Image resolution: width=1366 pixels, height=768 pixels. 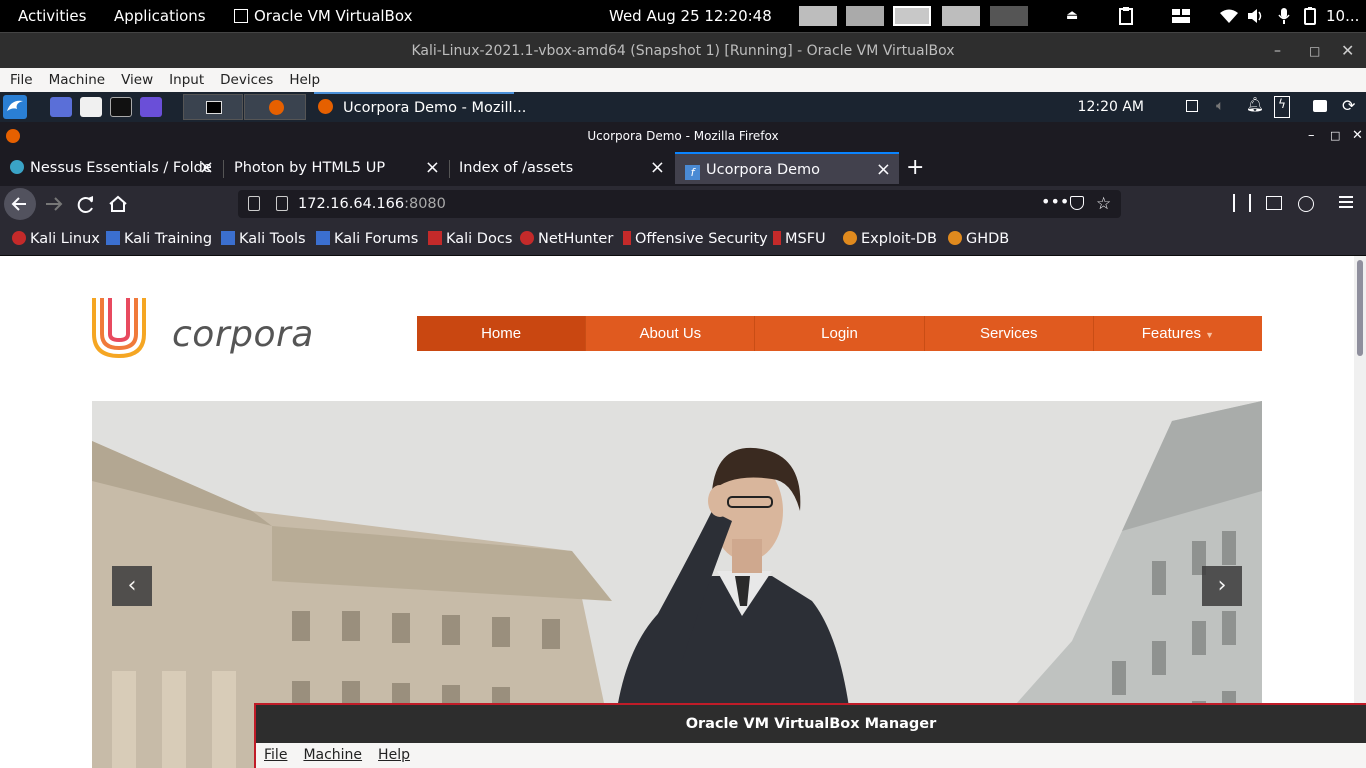 What do you see at coordinates (86, 204) in the screenshot?
I see `reload-icon` at bounding box center [86, 204].